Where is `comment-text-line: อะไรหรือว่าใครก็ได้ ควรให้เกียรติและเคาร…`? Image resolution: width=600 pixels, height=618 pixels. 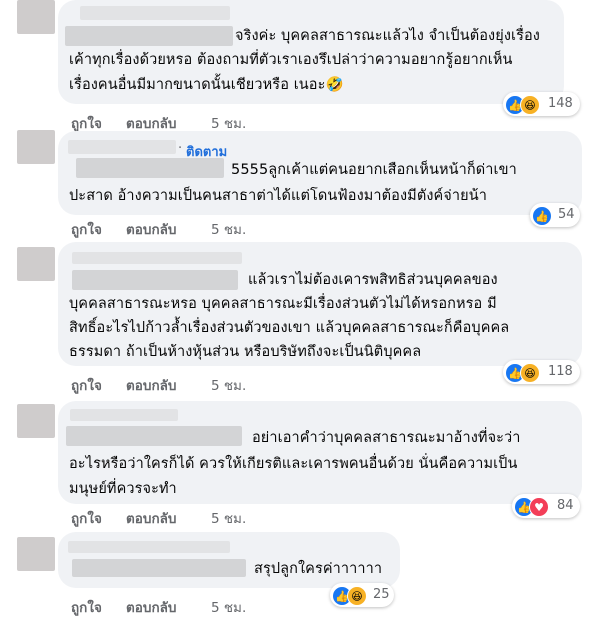
comment-text-line: อะไรหรือว่าใครก็ได้ ควรให้เกียรติและเคาร… is located at coordinates (293, 464).